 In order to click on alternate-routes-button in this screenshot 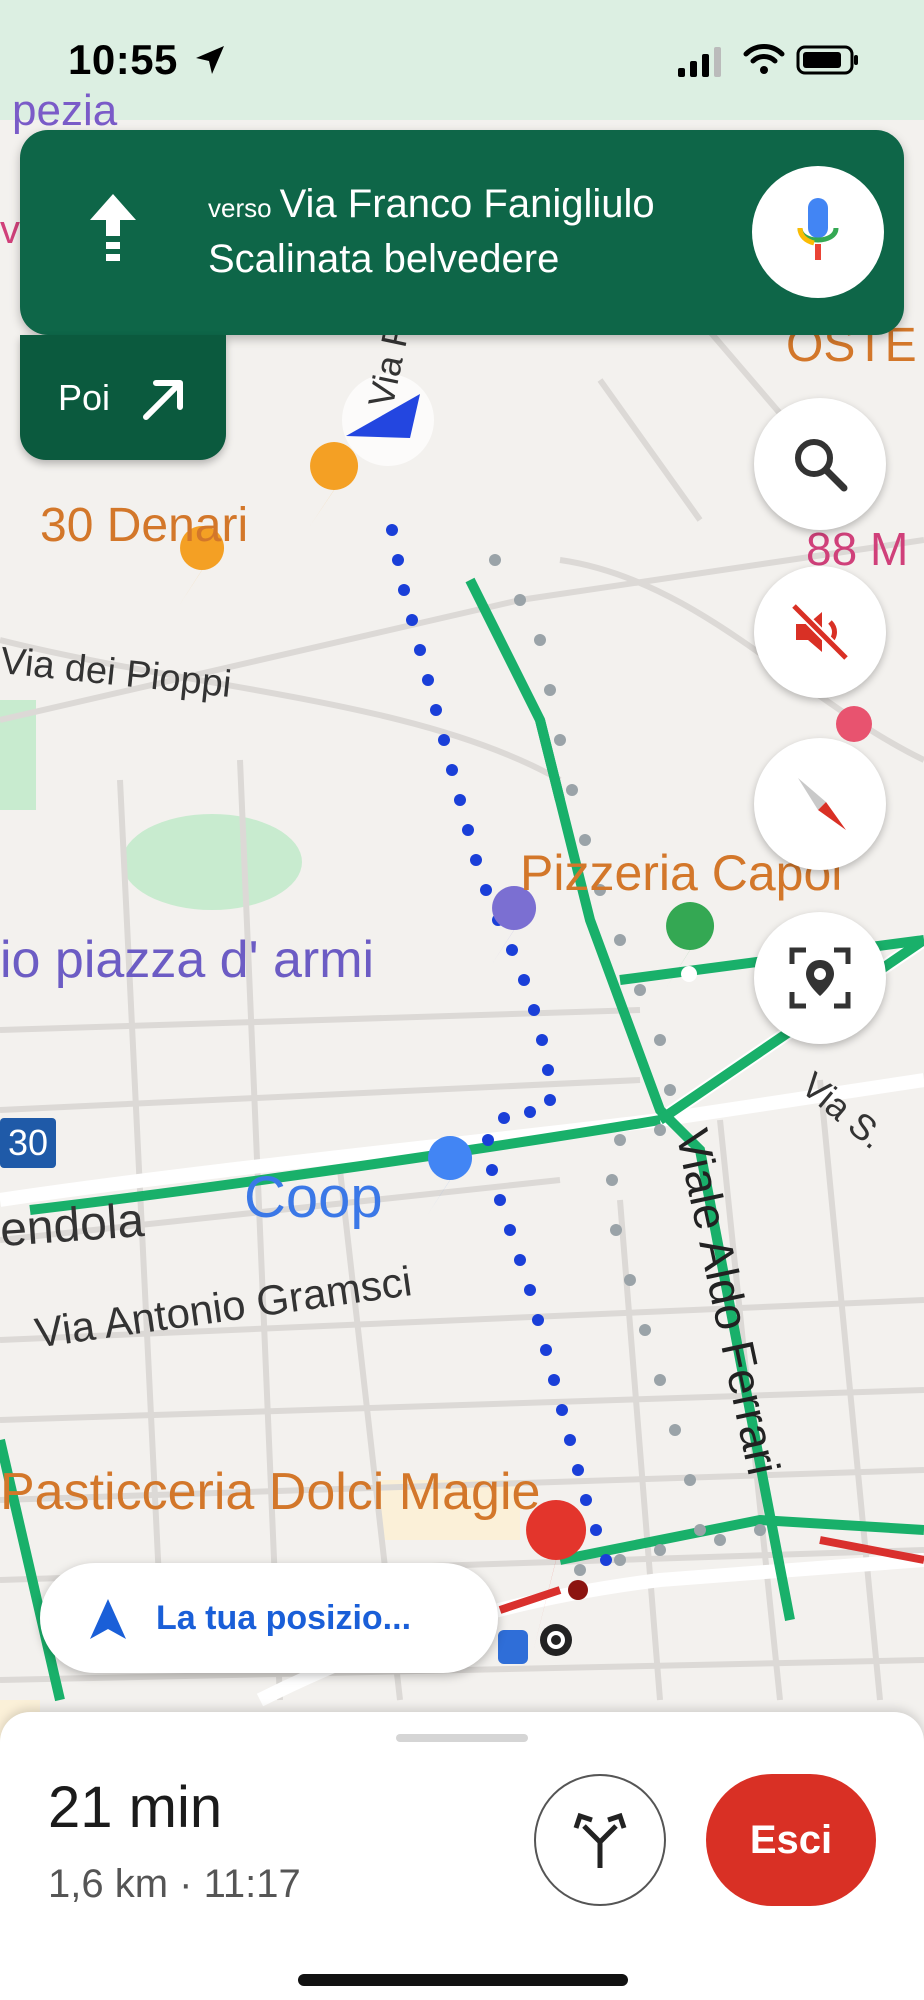, I will do `click(600, 1840)`.